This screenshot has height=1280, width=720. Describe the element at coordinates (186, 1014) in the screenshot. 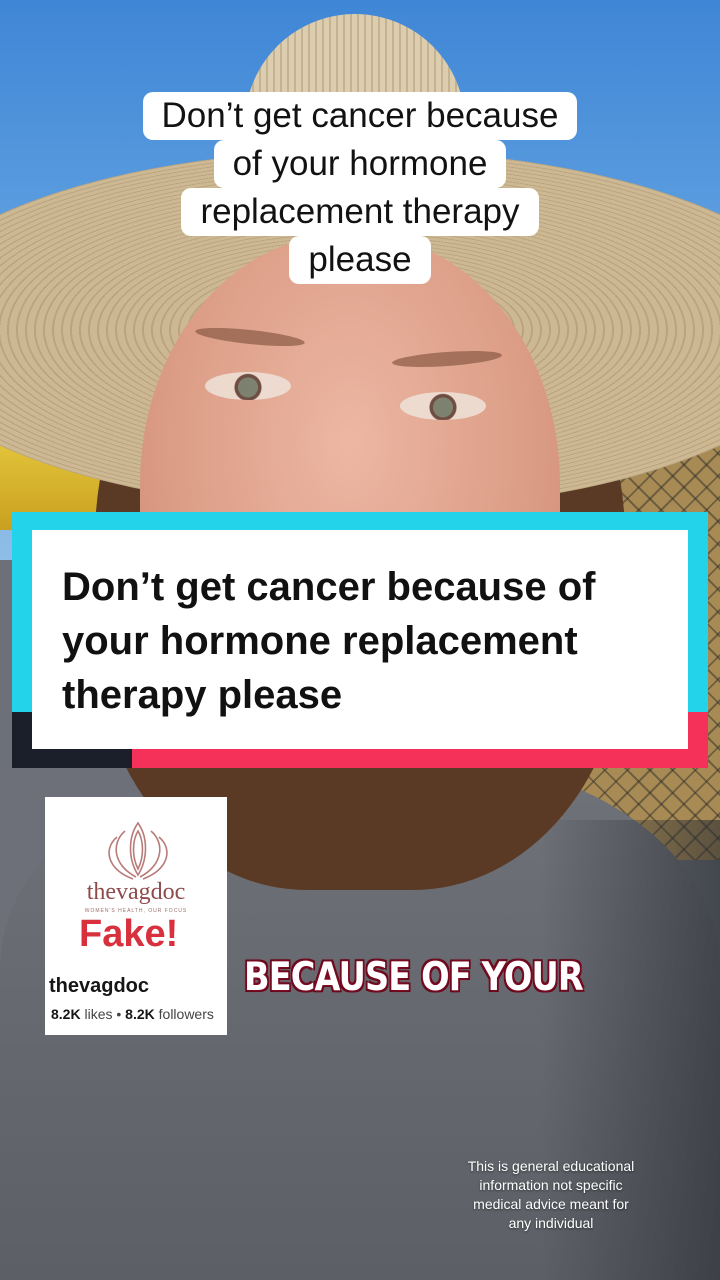

I see `followers-label: followers` at that location.